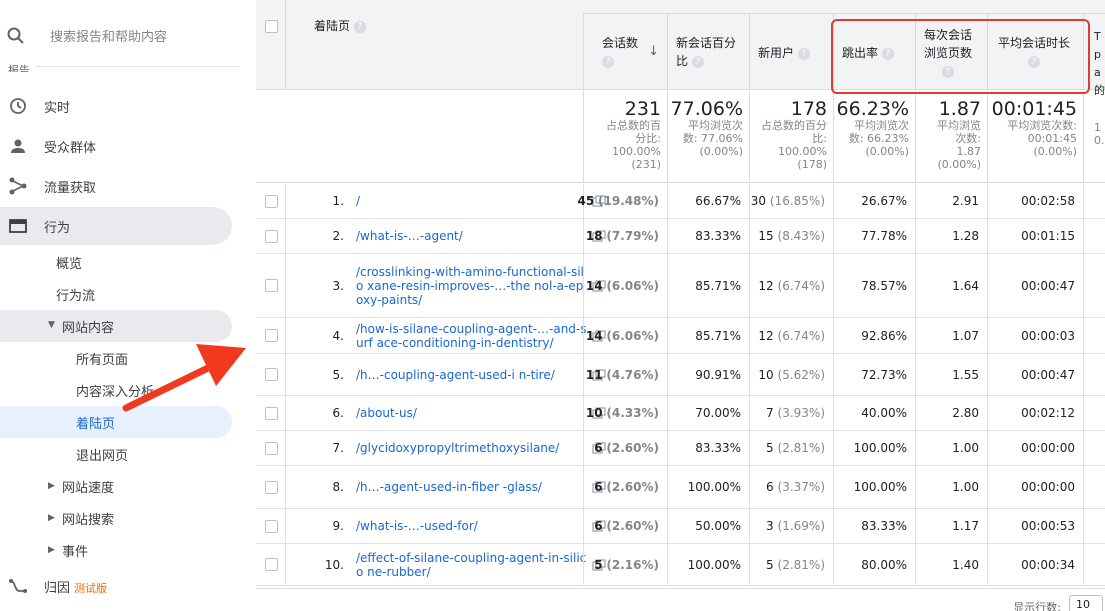 The width and height of the screenshot is (1105, 611). Describe the element at coordinates (951, 52) in the screenshot. I see `header-pages-per-session: 每次会话 浏览页数?` at that location.